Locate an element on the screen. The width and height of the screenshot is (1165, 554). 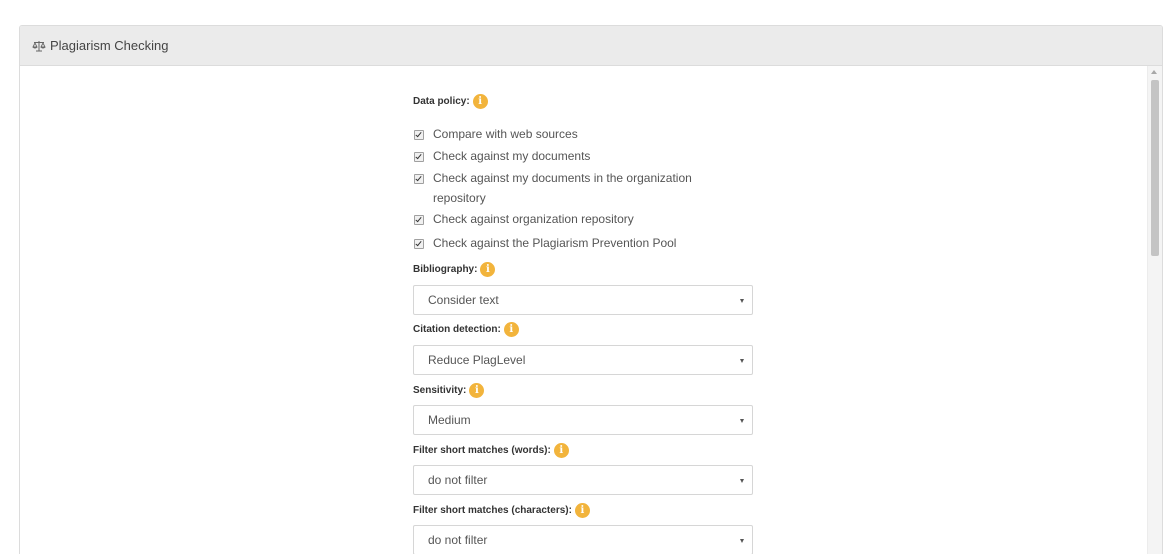
bibliography-info-icon: i is located at coordinates (488, 269).